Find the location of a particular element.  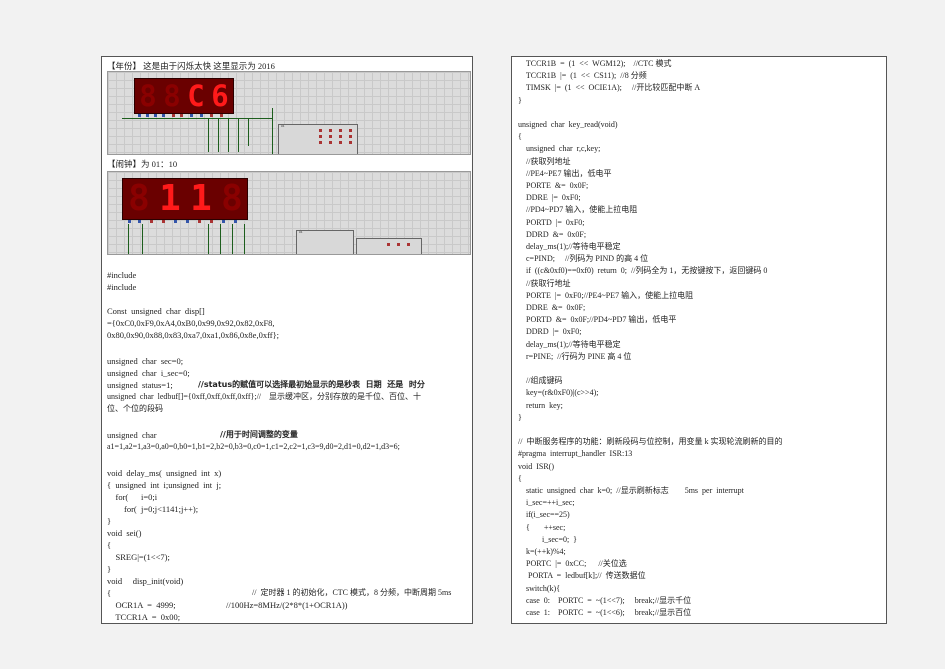

code-line: //组成键码 is located at coordinates (540, 381).